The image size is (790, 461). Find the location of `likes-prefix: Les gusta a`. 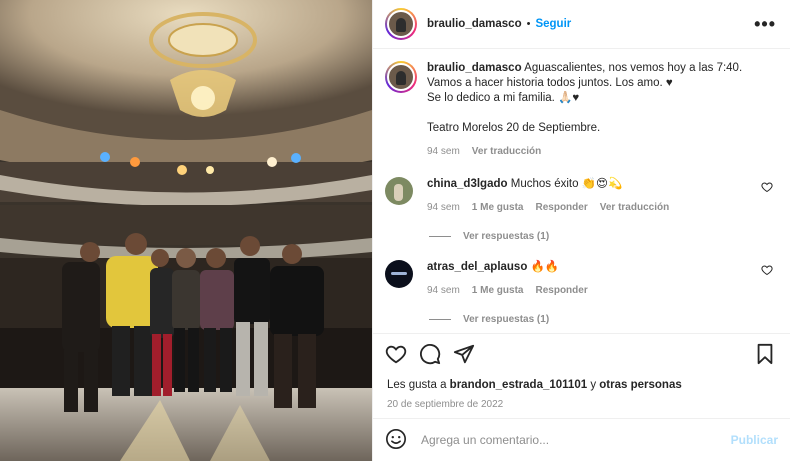

likes-prefix: Les gusta a is located at coordinates (417, 385).